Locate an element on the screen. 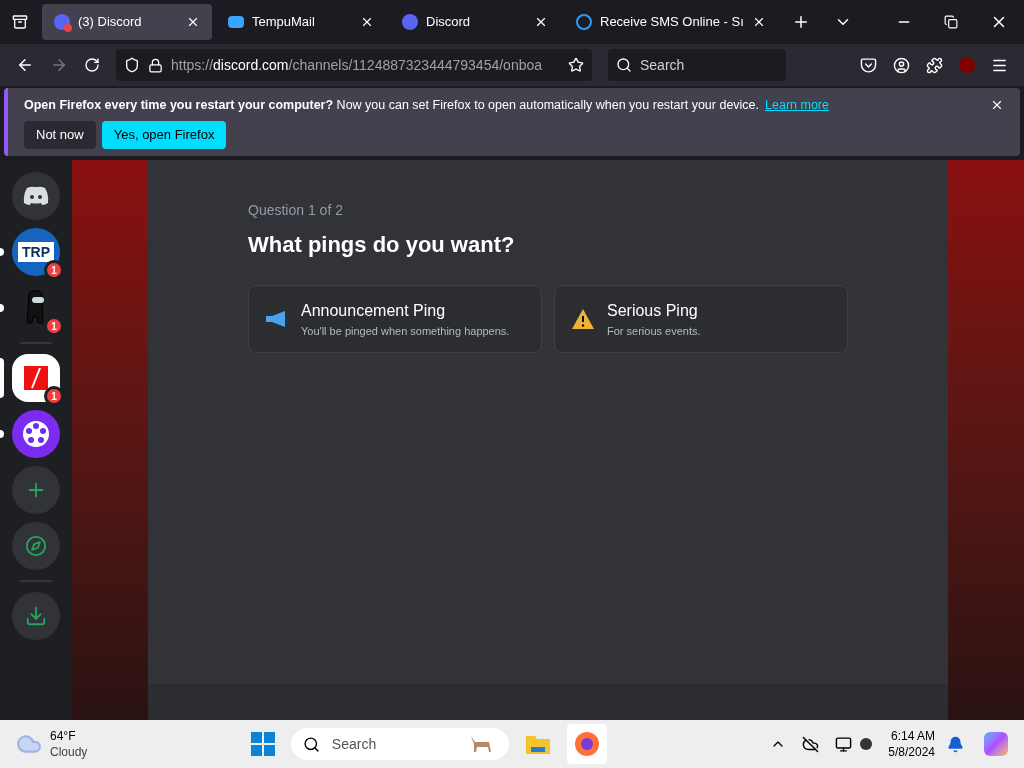  tab-title: Receive SMS Online - Sı is located at coordinates (672, 22).